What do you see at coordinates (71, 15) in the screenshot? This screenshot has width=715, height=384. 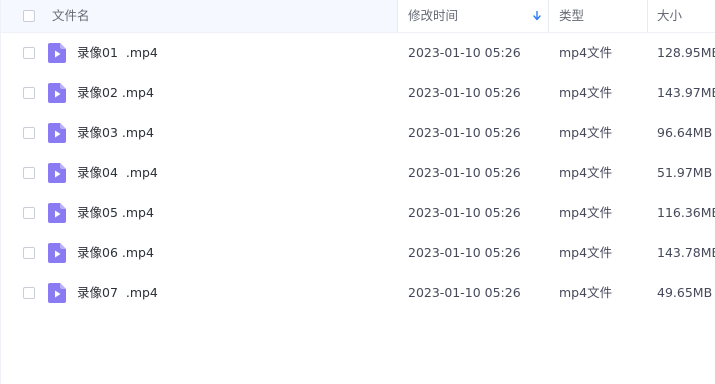 I see `column-header-name-label: 文件名` at bounding box center [71, 15].